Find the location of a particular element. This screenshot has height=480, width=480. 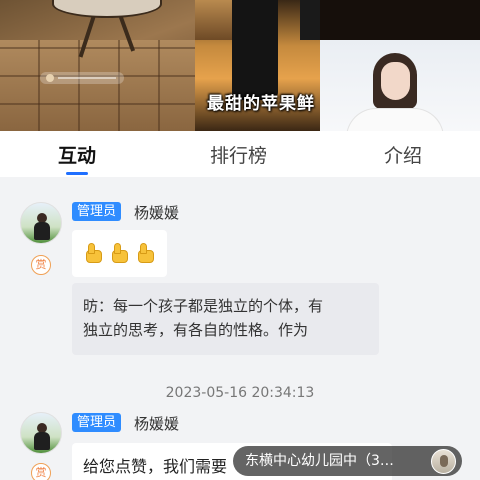

progress-track is located at coordinates (87, 78).